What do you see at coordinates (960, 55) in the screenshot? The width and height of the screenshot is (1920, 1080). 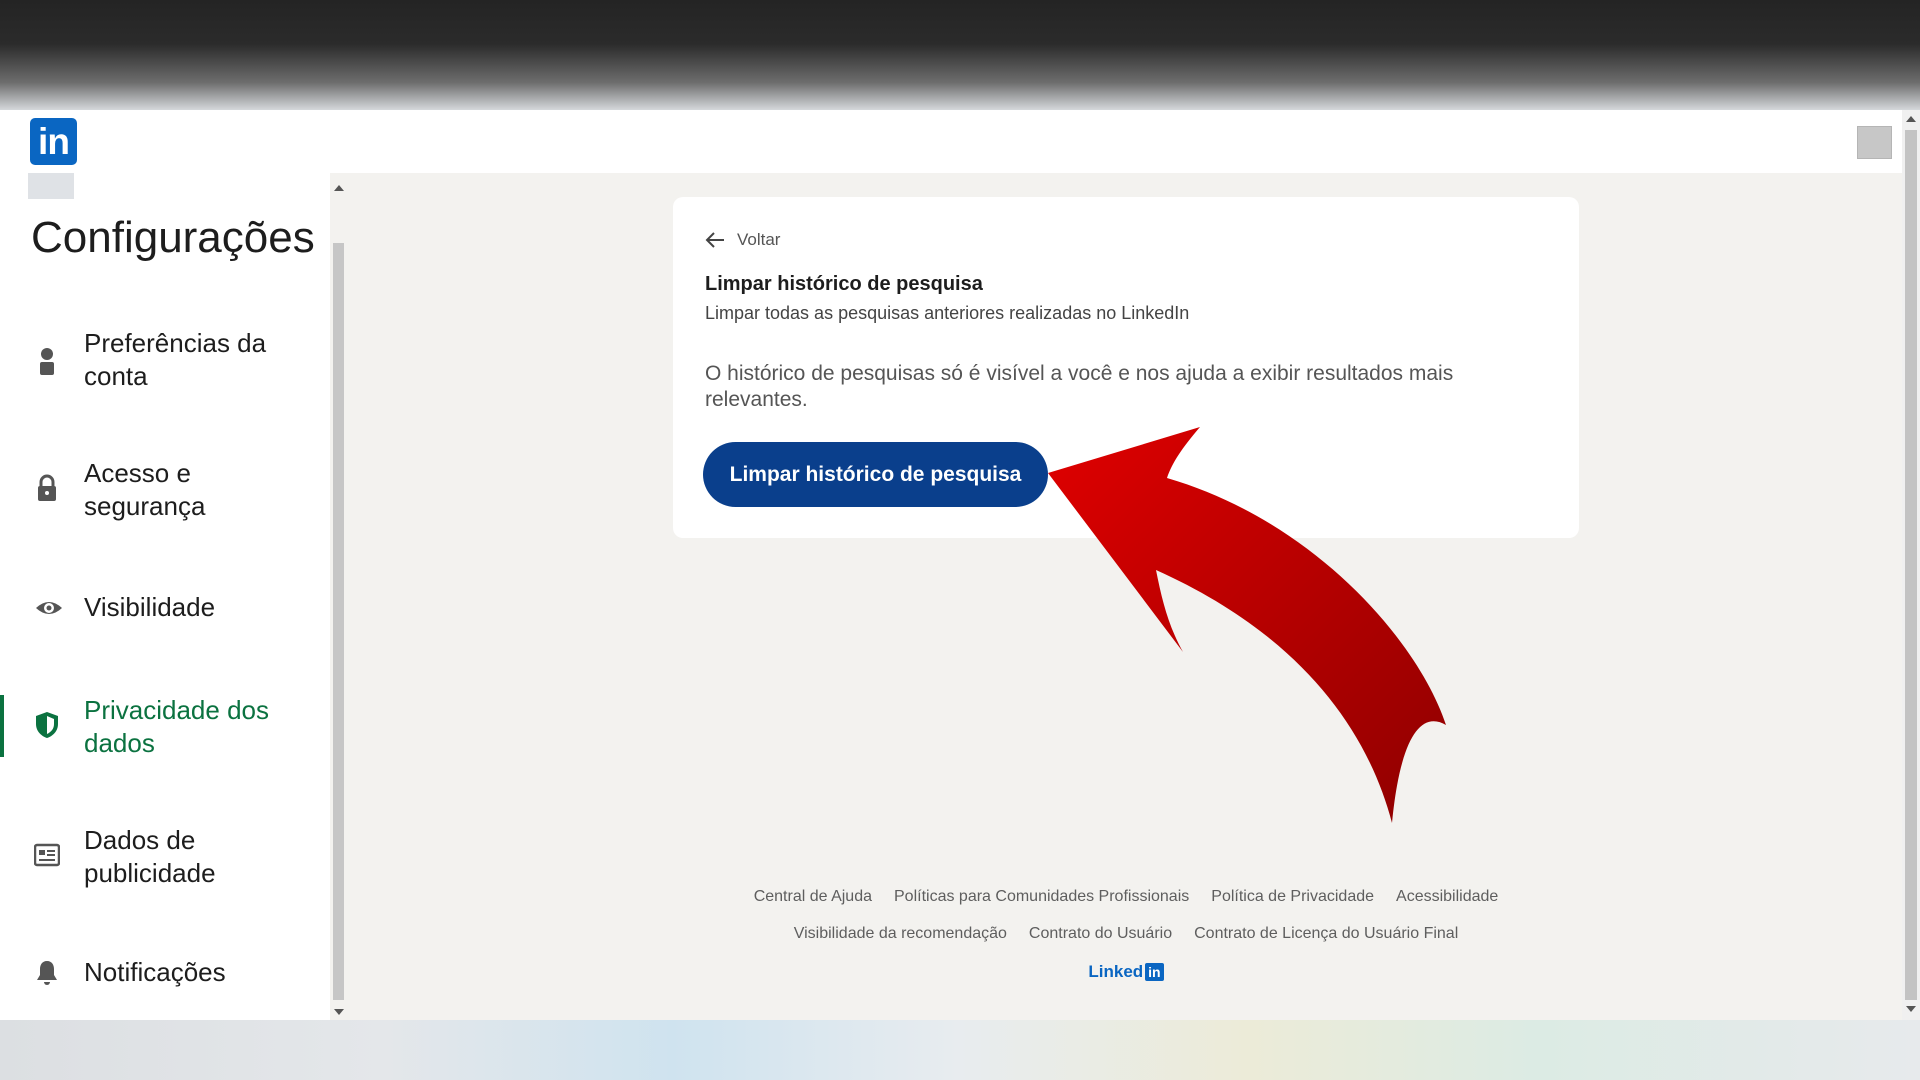 I see `desktop-background-top` at bounding box center [960, 55].